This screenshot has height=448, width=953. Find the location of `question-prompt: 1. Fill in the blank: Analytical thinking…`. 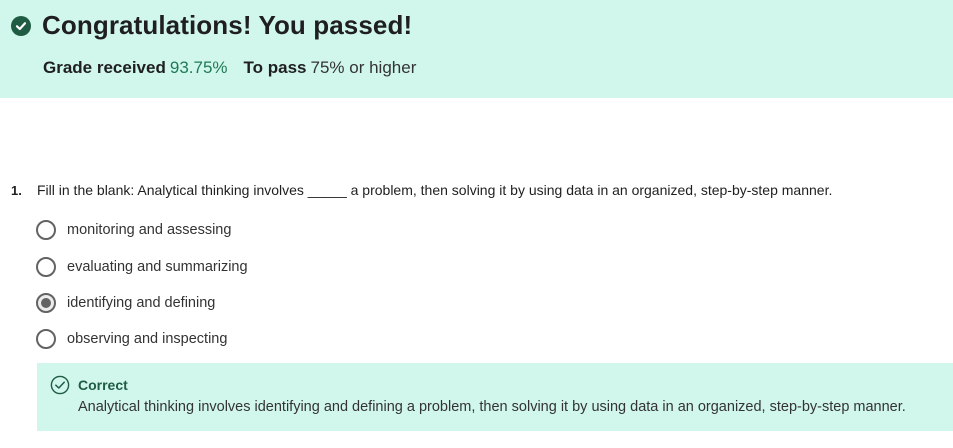

question-prompt: 1. Fill in the blank: Analytical thinking… is located at coordinates (421, 190).